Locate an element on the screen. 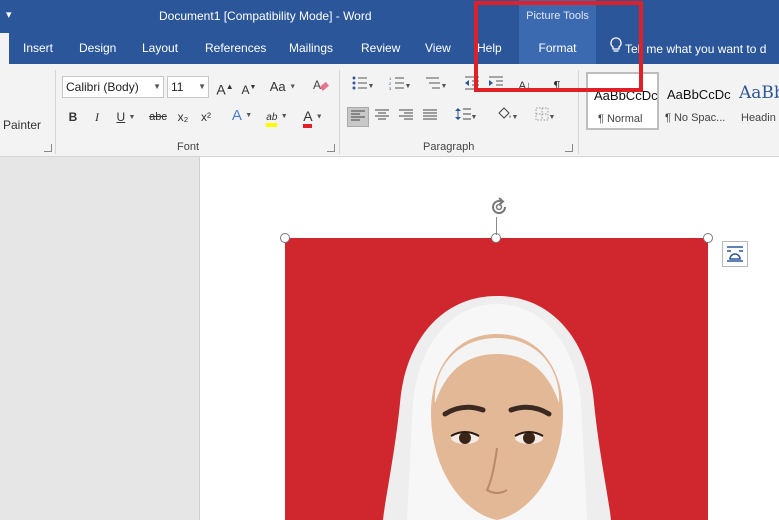  align-right-icon is located at coordinates (406, 114).